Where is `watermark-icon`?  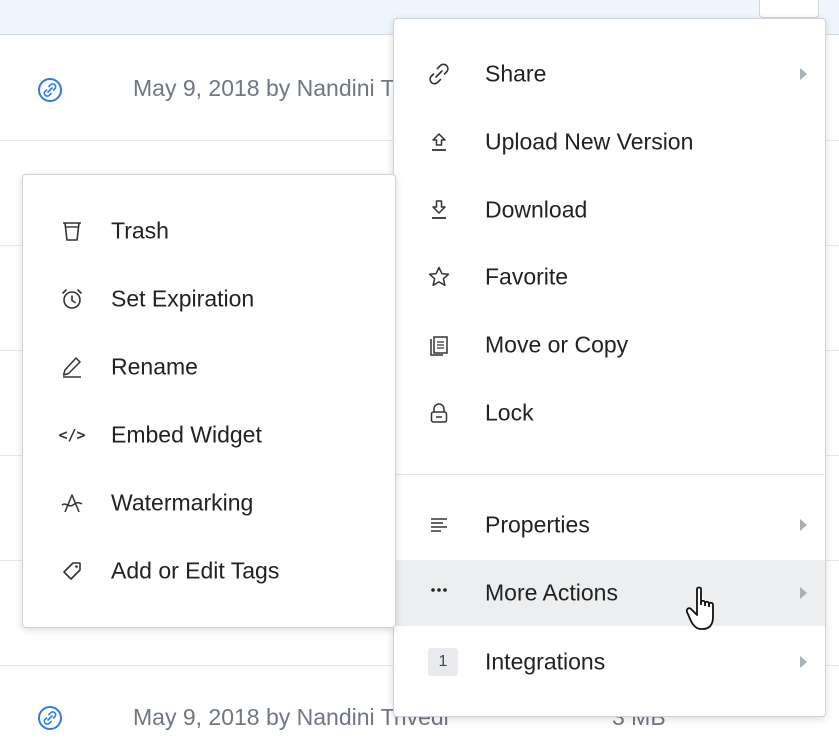 watermark-icon is located at coordinates (72, 503).